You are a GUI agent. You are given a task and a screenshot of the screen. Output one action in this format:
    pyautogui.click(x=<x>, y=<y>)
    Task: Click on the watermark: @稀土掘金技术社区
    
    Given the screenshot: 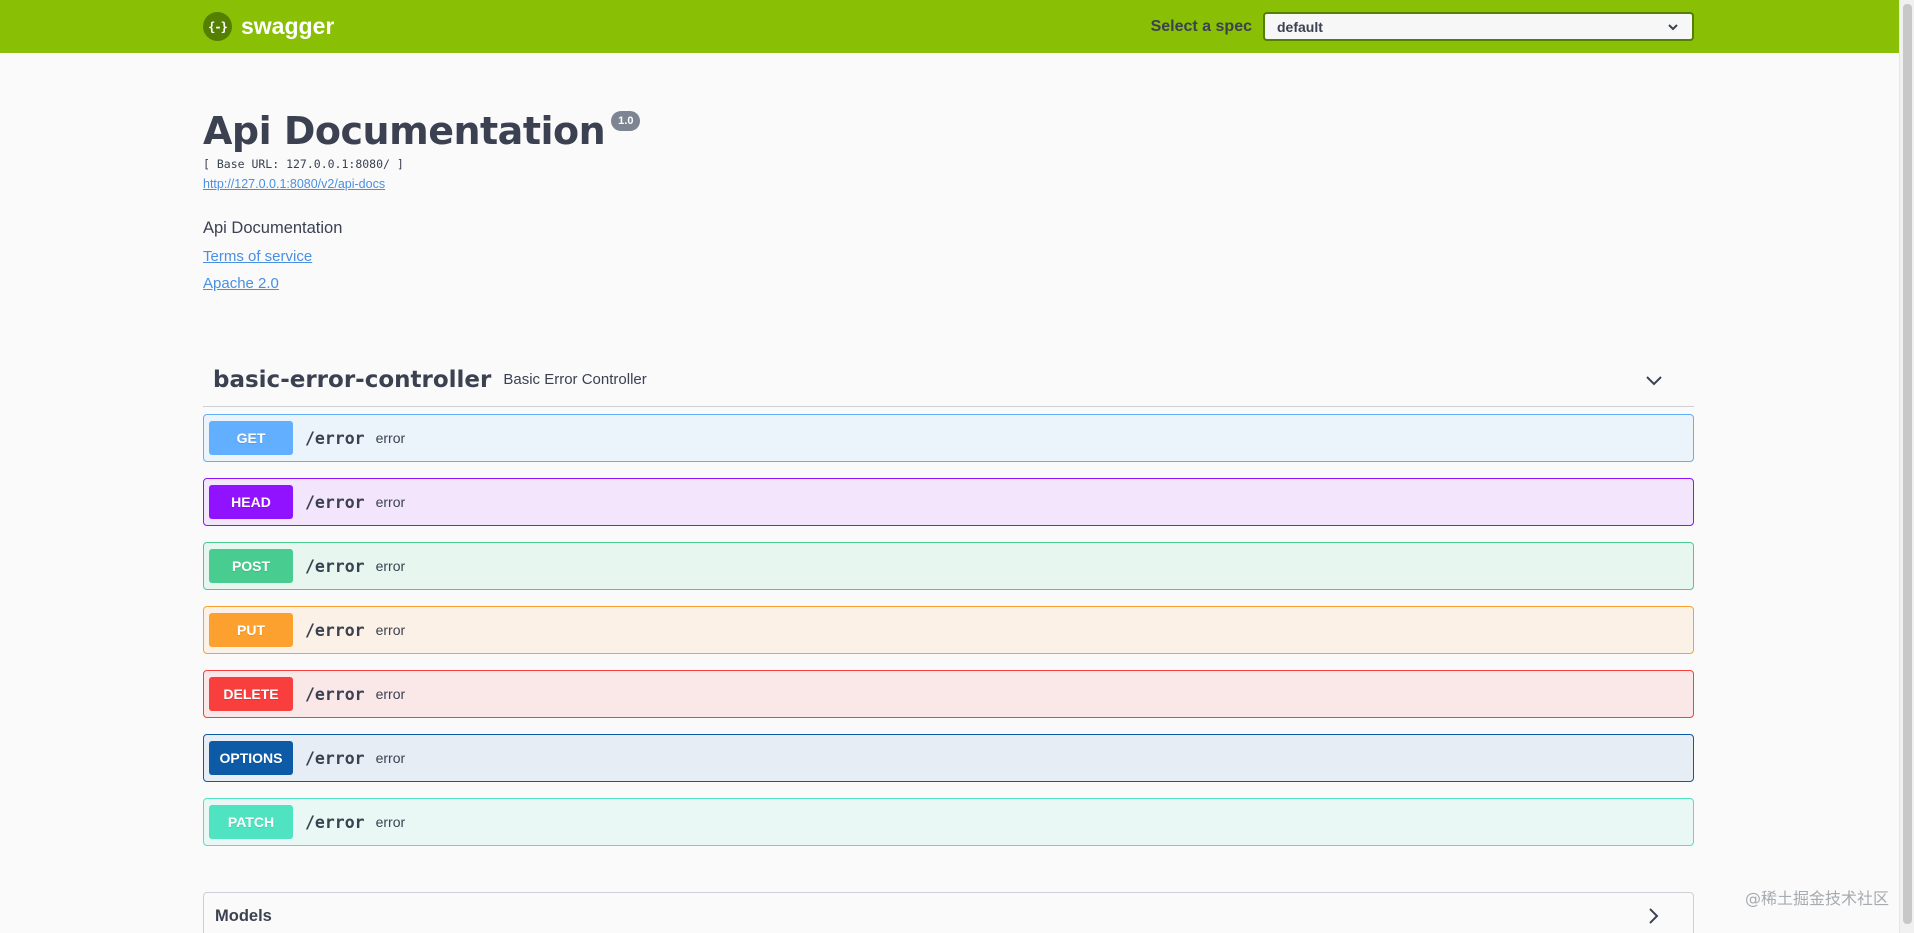 What is the action you would take?
    pyautogui.click(x=1816, y=898)
    